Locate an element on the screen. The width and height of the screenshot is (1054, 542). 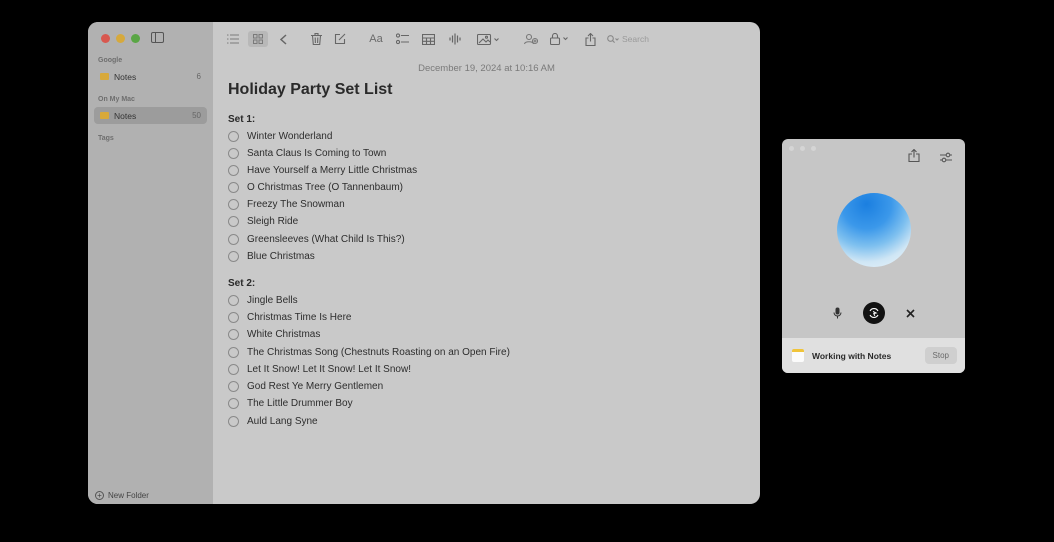
note-title: Holiday Party Set List is located at coordinates (310, 89).